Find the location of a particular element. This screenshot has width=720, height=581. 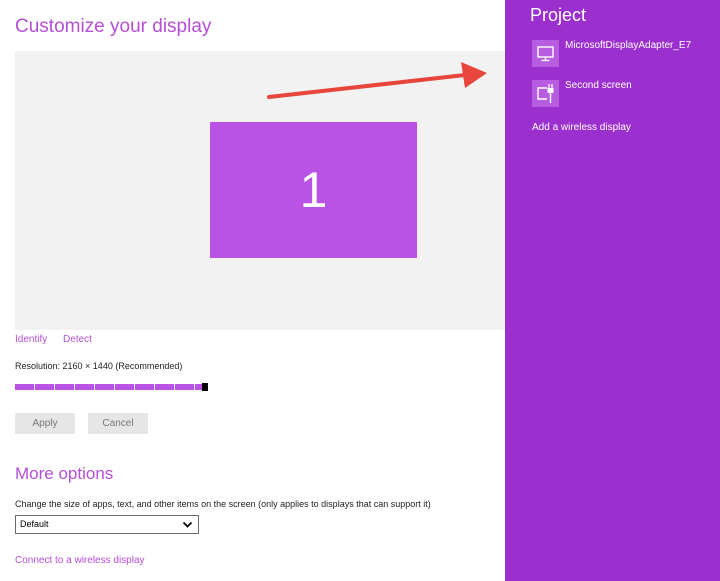

resolution-slider is located at coordinates (114, 387).